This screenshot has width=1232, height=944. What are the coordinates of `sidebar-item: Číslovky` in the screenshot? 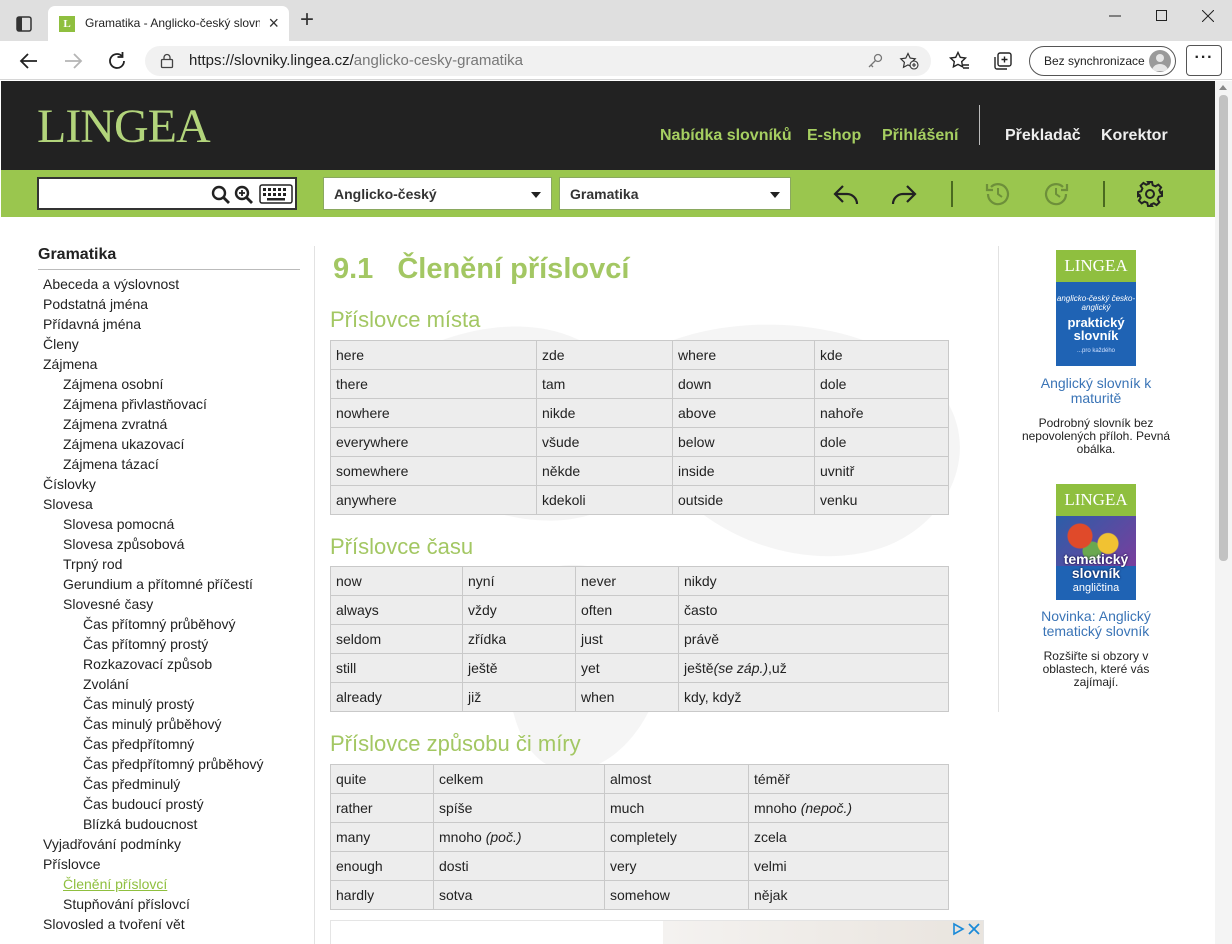 It's located at (173, 484).